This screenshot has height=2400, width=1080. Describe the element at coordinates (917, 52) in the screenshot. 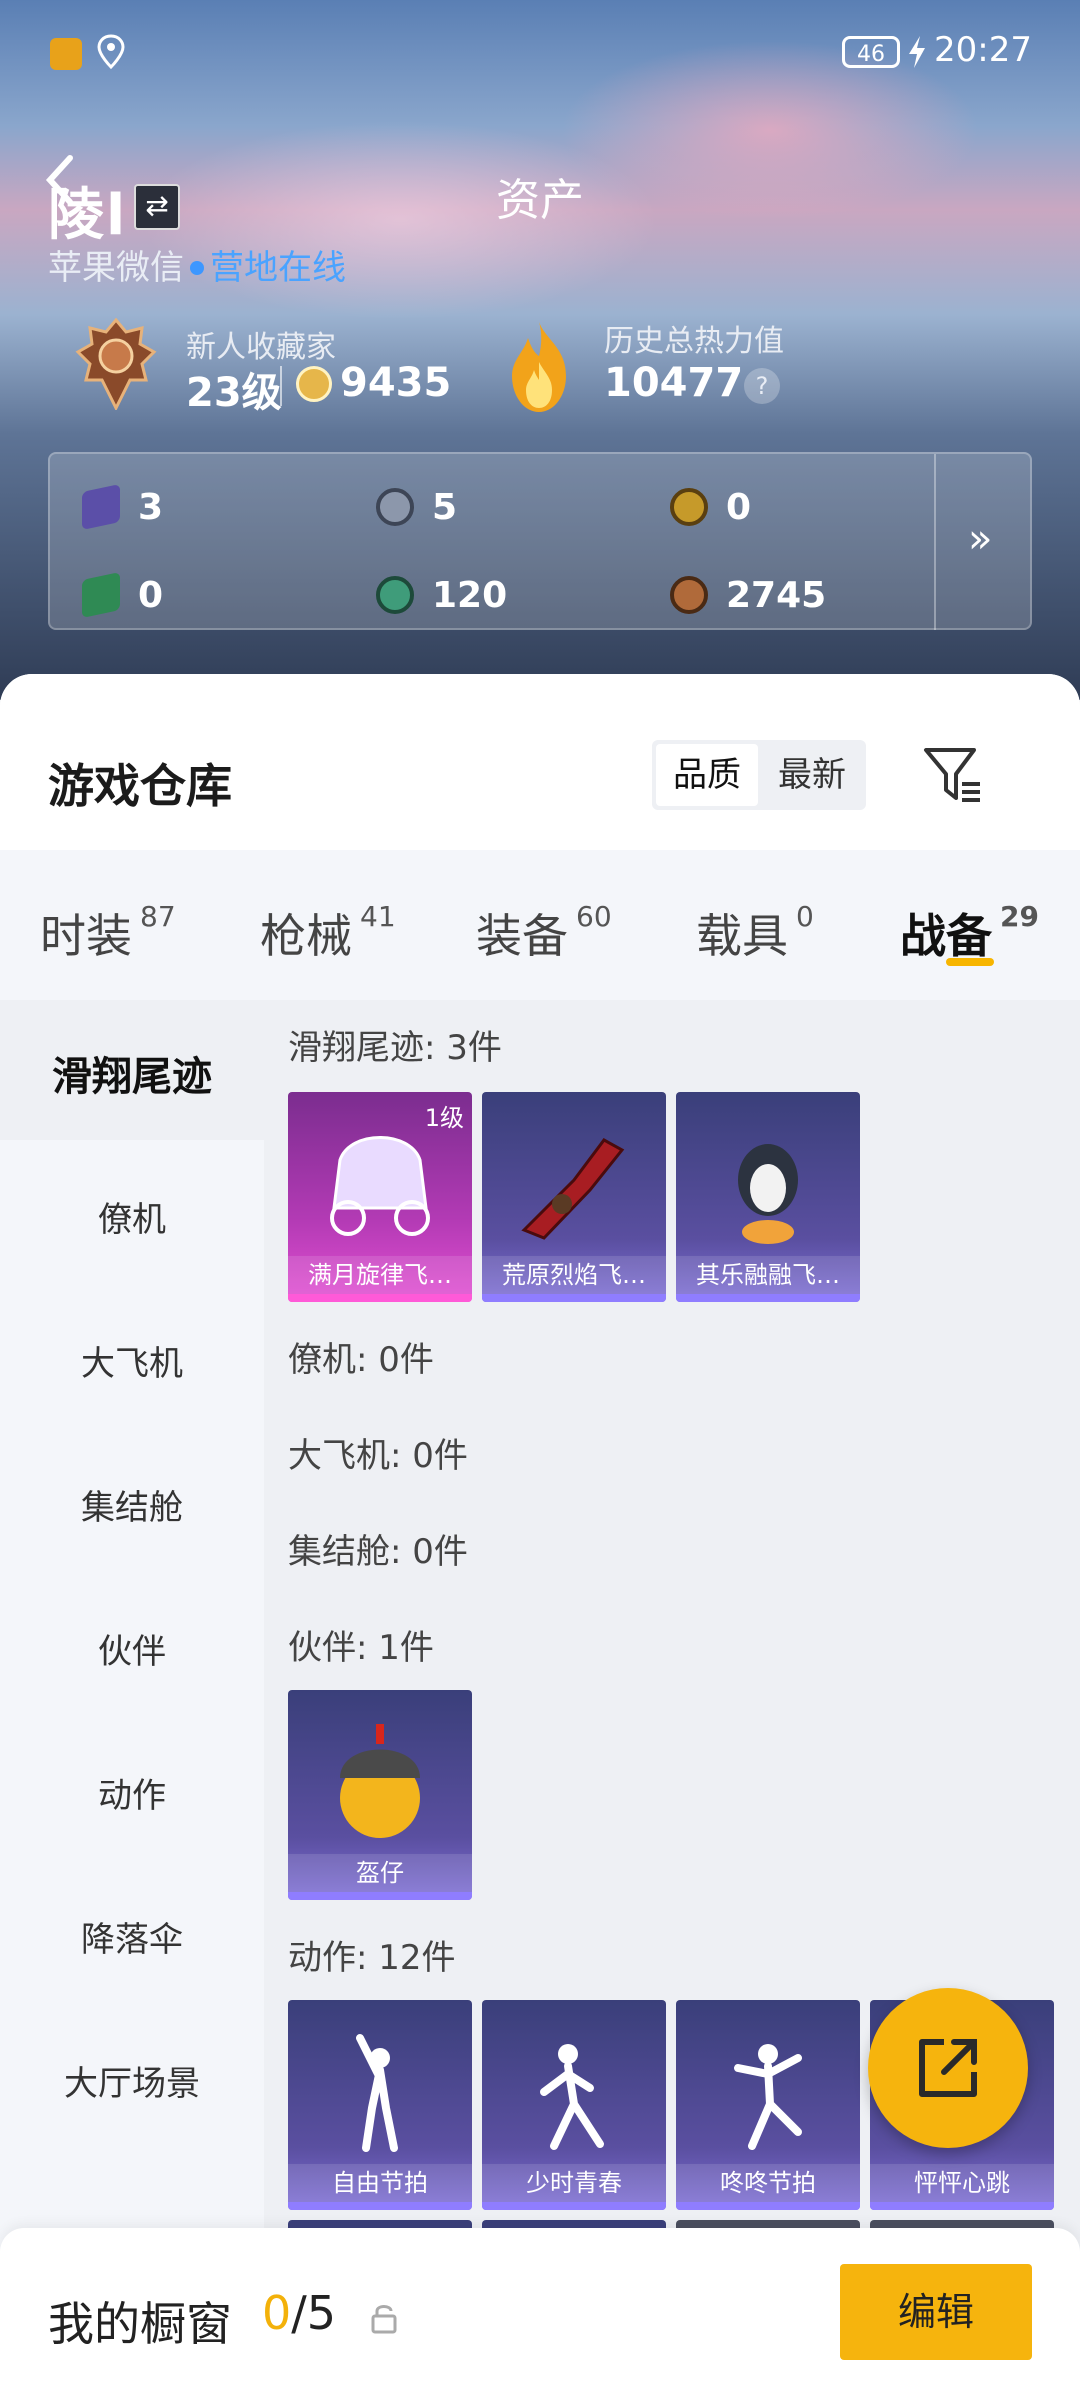

I see `charging-icon` at that location.